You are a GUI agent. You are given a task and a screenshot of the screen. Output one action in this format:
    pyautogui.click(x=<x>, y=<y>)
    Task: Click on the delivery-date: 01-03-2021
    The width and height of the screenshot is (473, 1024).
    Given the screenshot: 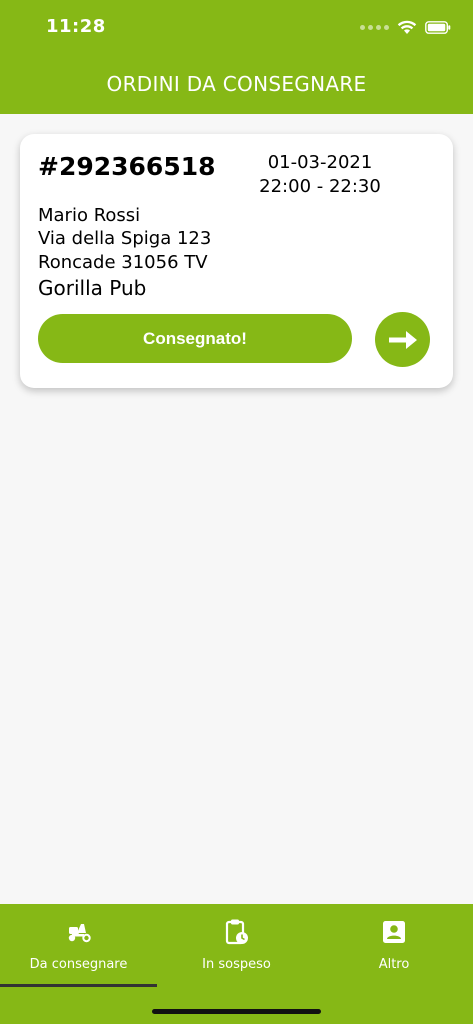 What is the action you would take?
    pyautogui.click(x=320, y=162)
    